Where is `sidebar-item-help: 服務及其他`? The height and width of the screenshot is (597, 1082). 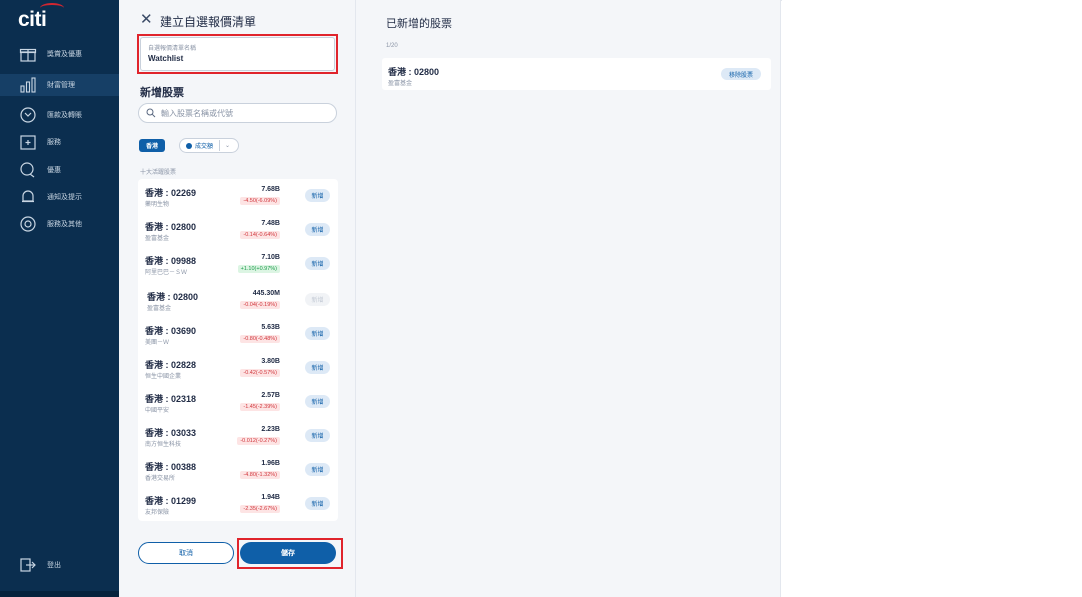
sidebar-item-help: 服務及其他 is located at coordinates (59, 224).